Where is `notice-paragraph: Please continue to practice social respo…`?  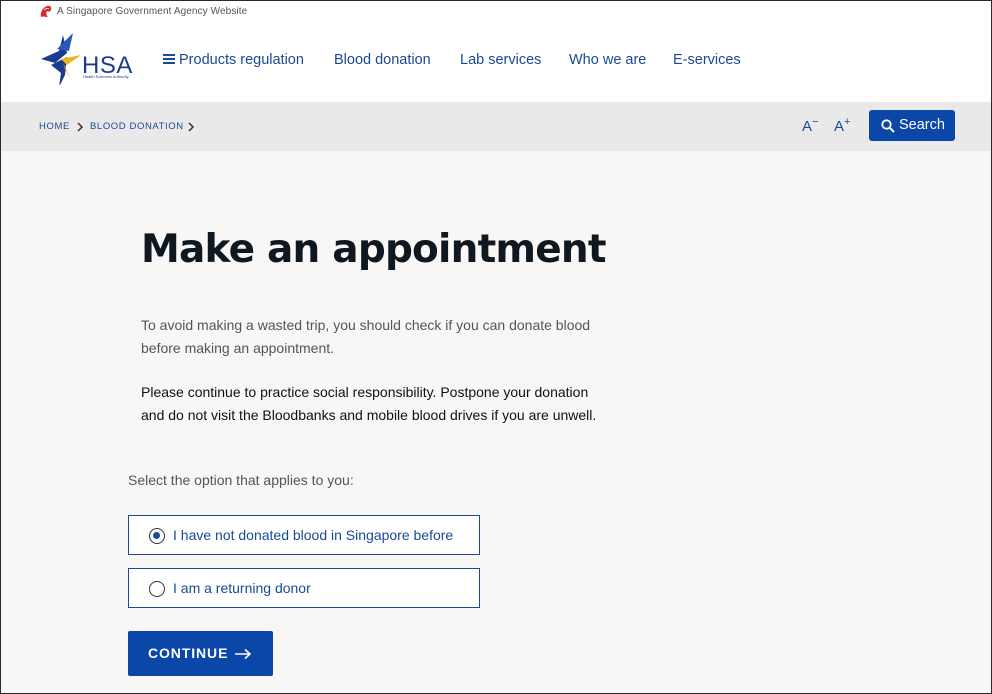 notice-paragraph: Please continue to practice social respo… is located at coordinates (369, 403).